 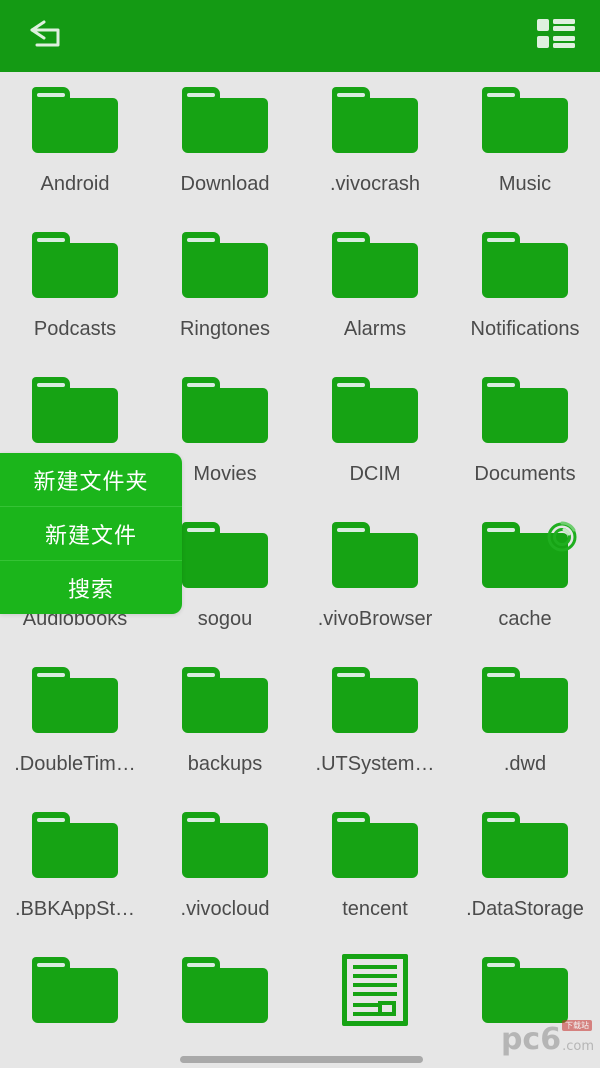 I want to click on back-button, so click(x=46, y=36).